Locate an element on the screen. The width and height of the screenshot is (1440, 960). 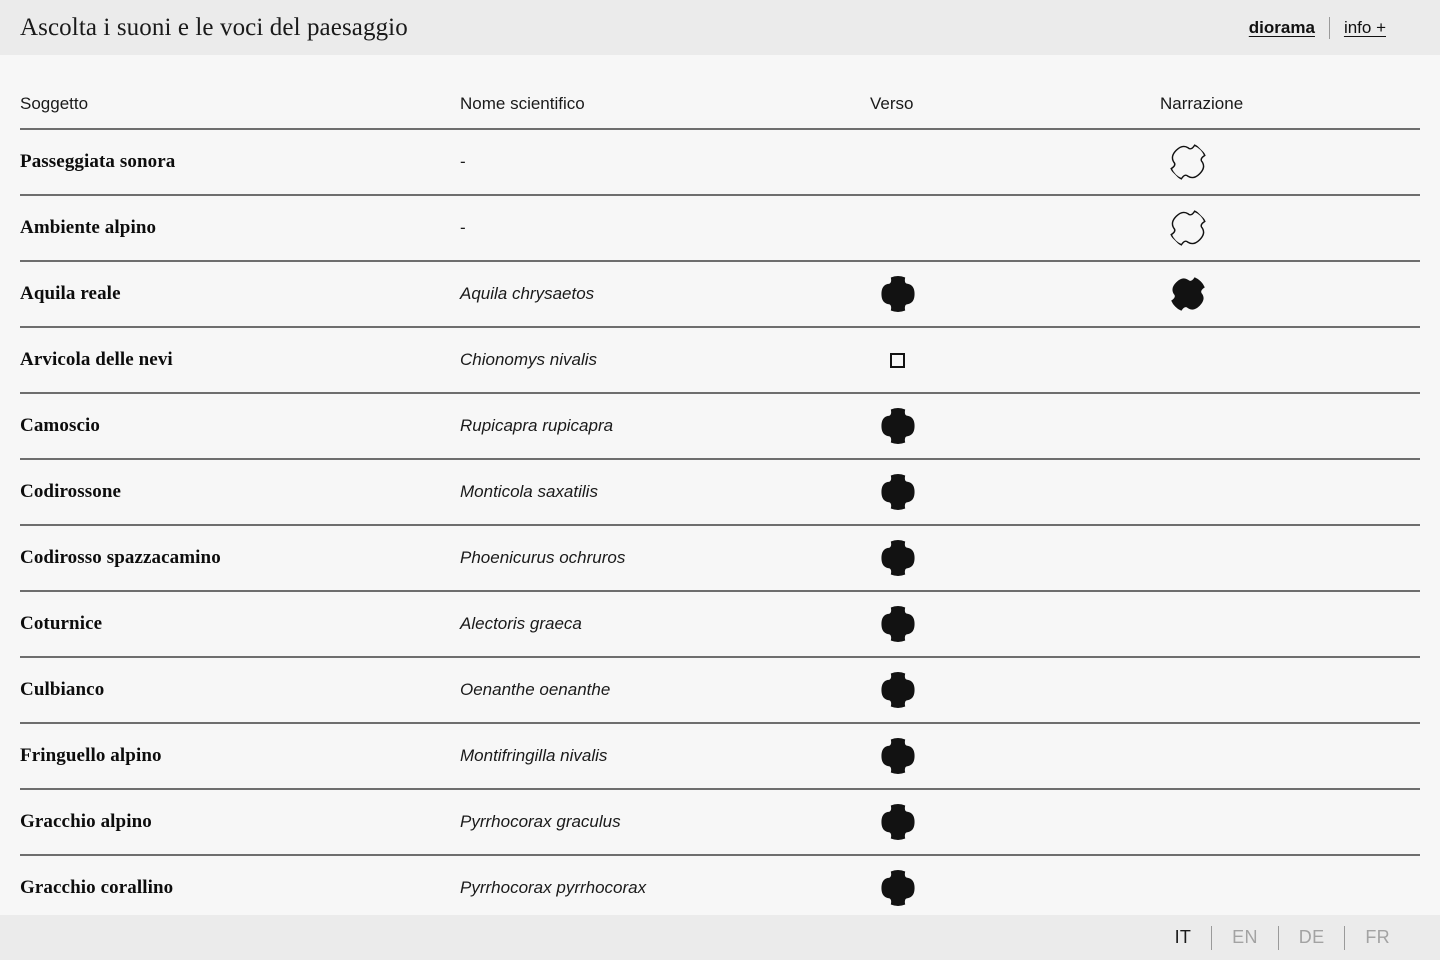
scientific-name-label: - is located at coordinates (463, 161).